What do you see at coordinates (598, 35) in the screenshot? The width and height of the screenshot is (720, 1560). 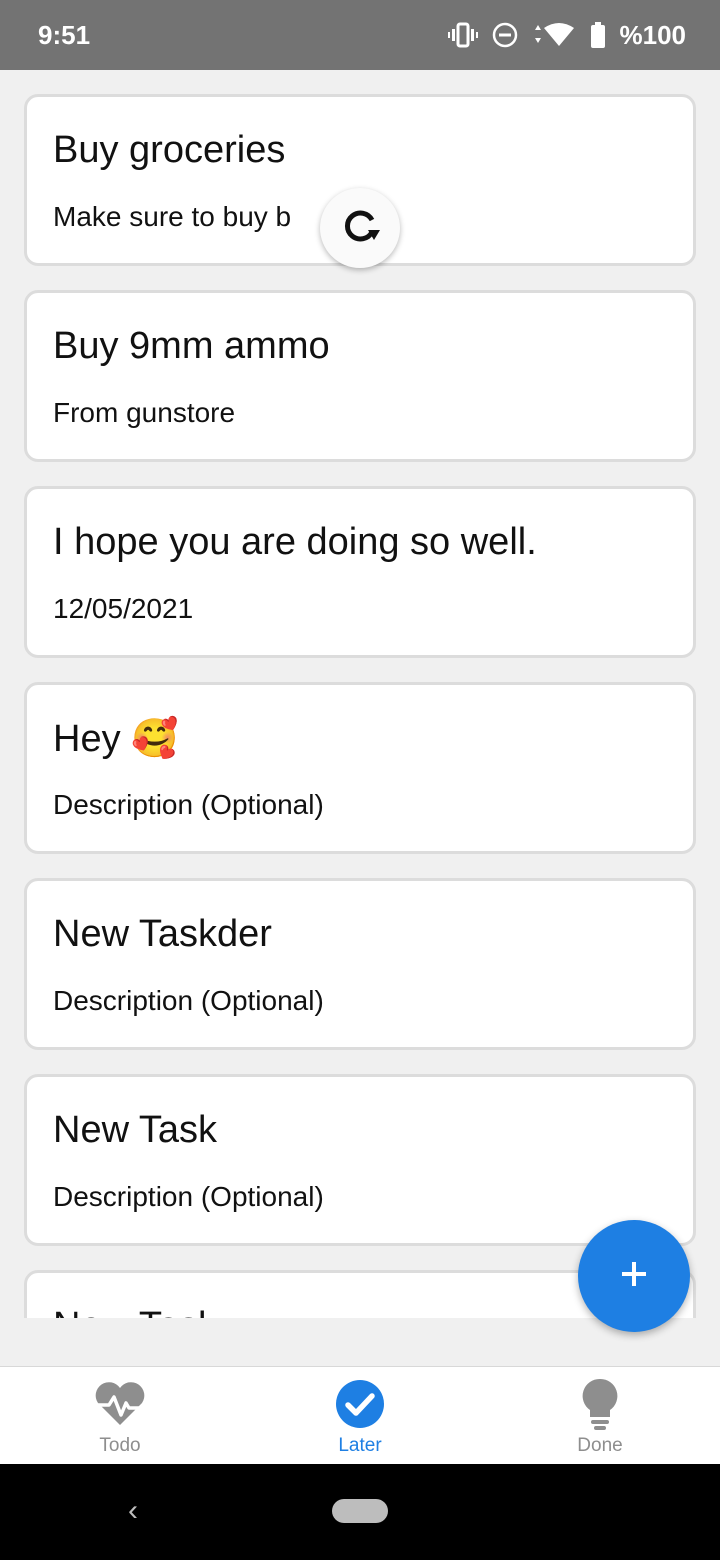 I see `battery-icon` at bounding box center [598, 35].